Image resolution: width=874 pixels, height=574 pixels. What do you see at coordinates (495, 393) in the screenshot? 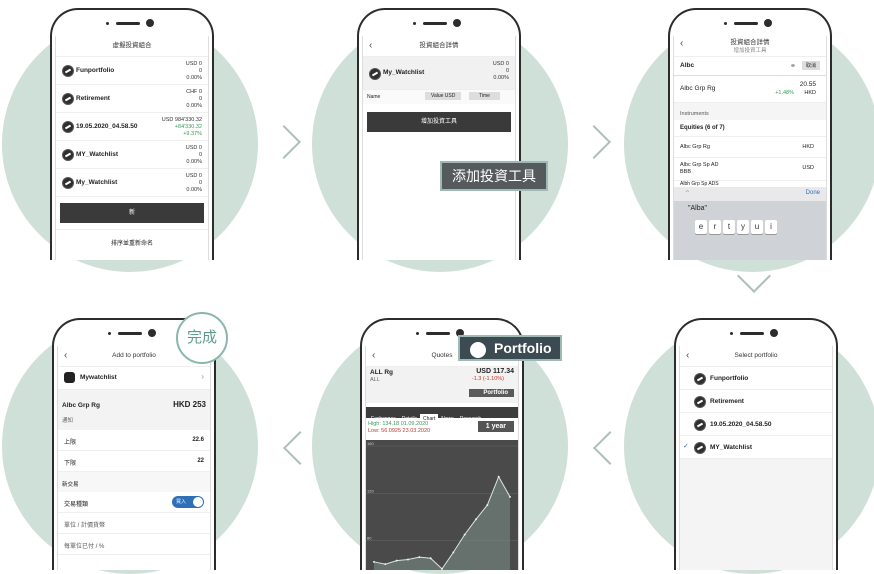
I see `portfolio-button-label: Portfolio` at bounding box center [495, 393].